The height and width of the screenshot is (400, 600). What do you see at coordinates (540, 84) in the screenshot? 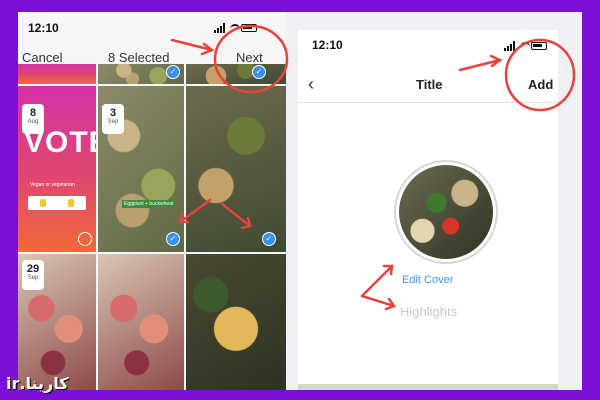
I see `add-button: Add` at bounding box center [540, 84].